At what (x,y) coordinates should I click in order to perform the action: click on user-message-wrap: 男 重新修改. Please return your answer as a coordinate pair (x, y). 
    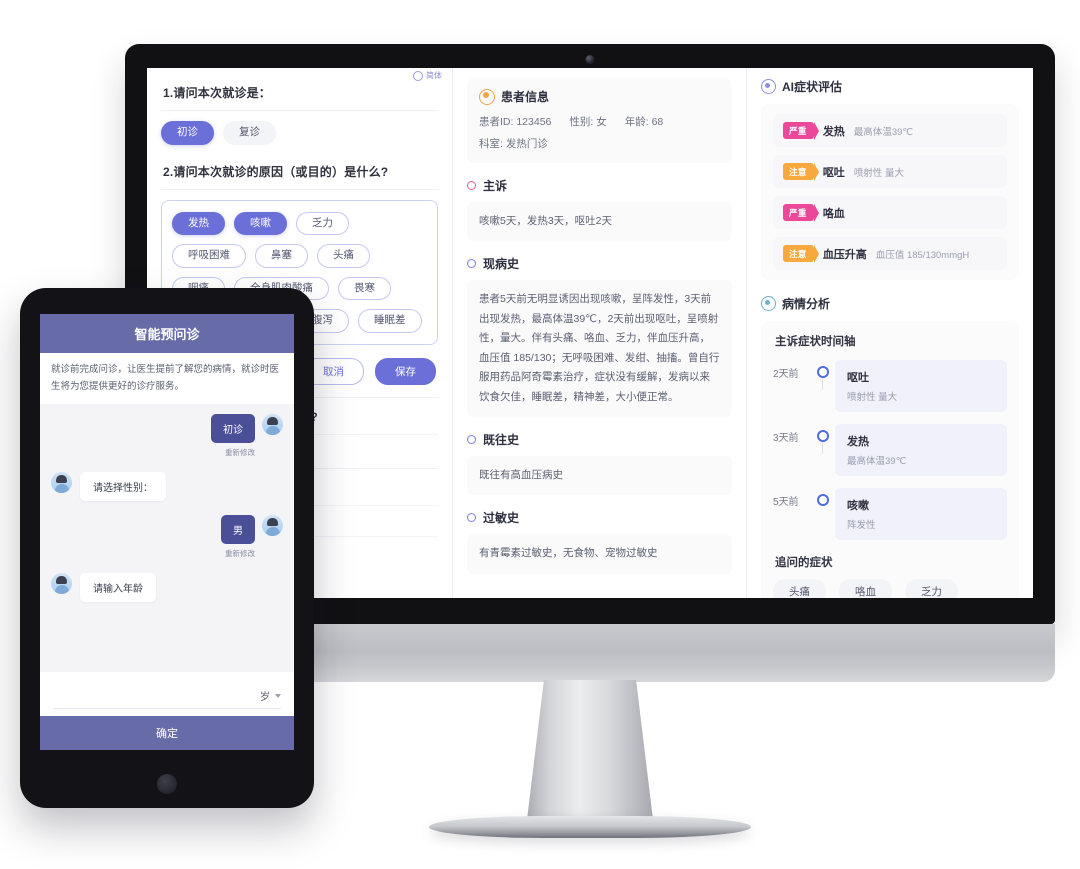
    Looking at the image, I should click on (238, 537).